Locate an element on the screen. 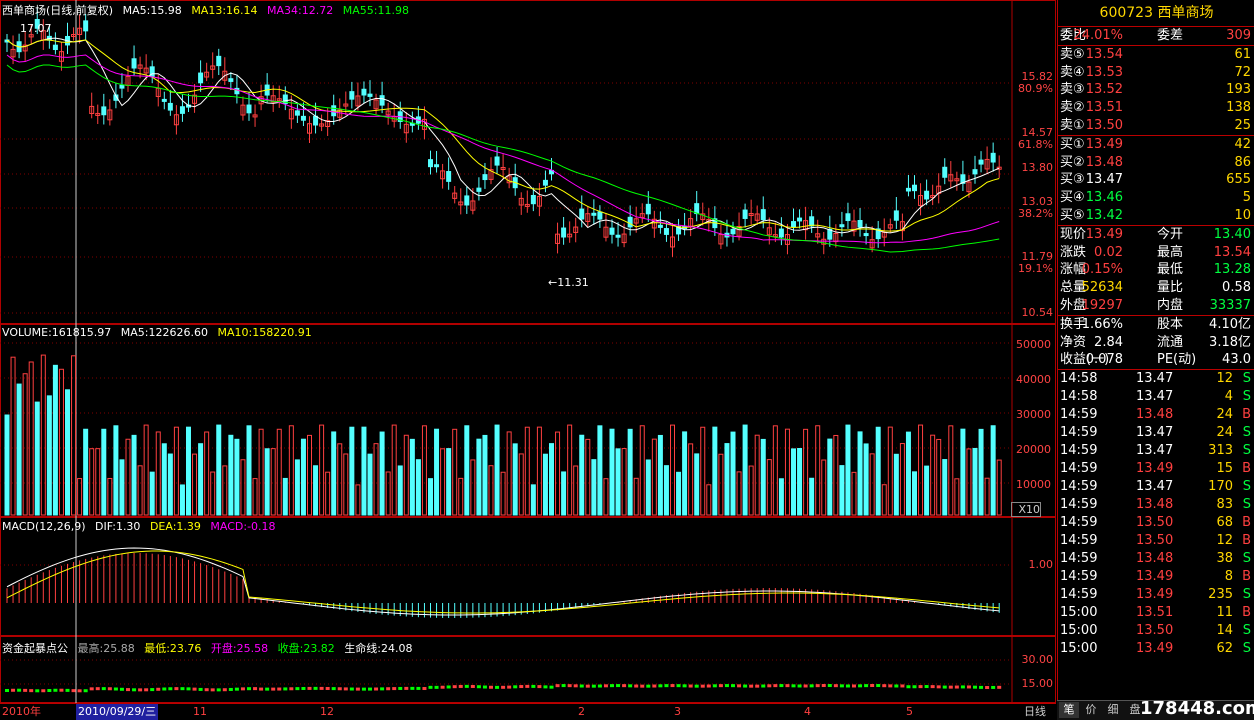 This screenshot has height=720, width=1254. order-diff-value: 309 is located at coordinates (1238, 35).